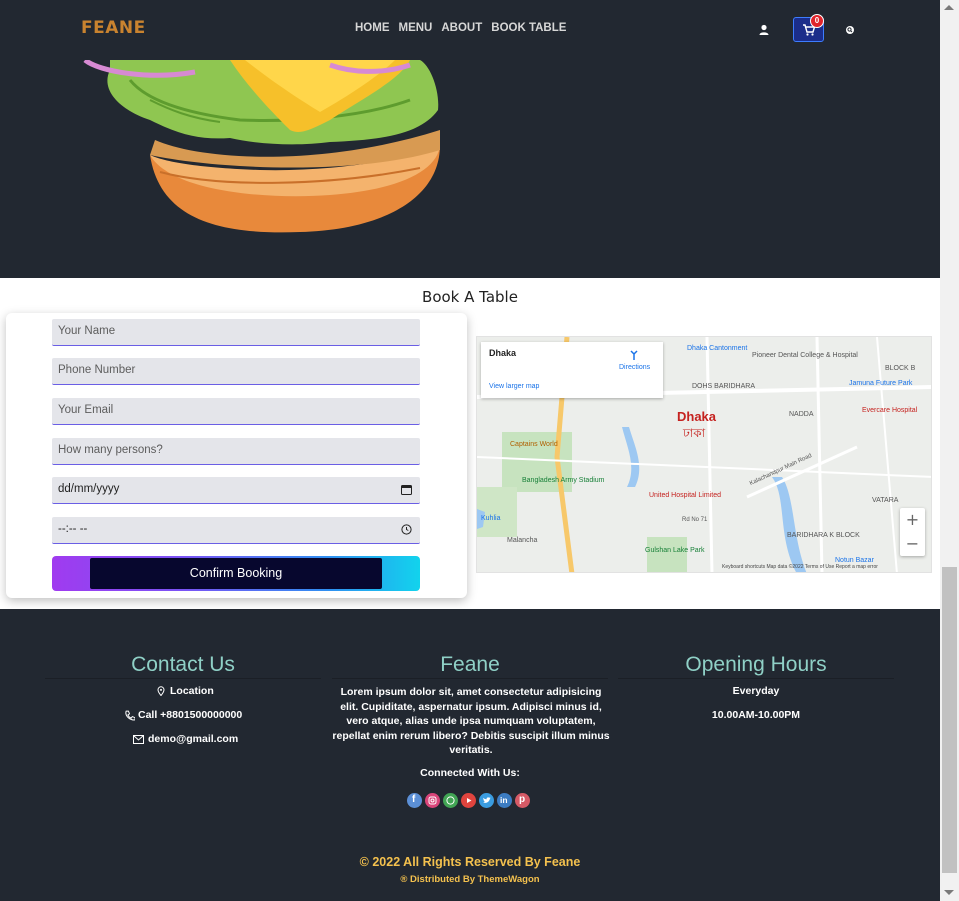  Describe the element at coordinates (724, 386) in the screenshot. I see `map-label-dohs: DOHS BARIDHARA` at that location.